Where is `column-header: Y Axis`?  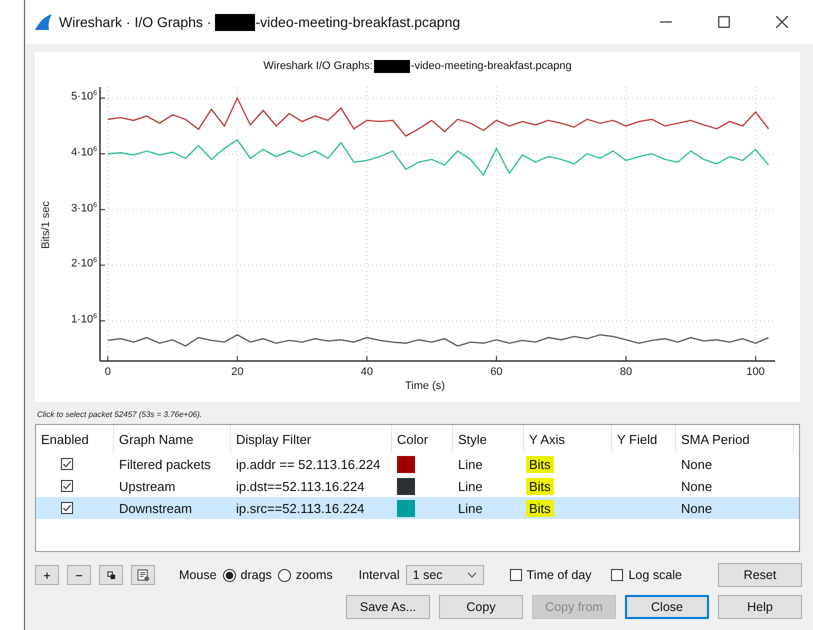
column-header: Y Axis is located at coordinates (568, 439).